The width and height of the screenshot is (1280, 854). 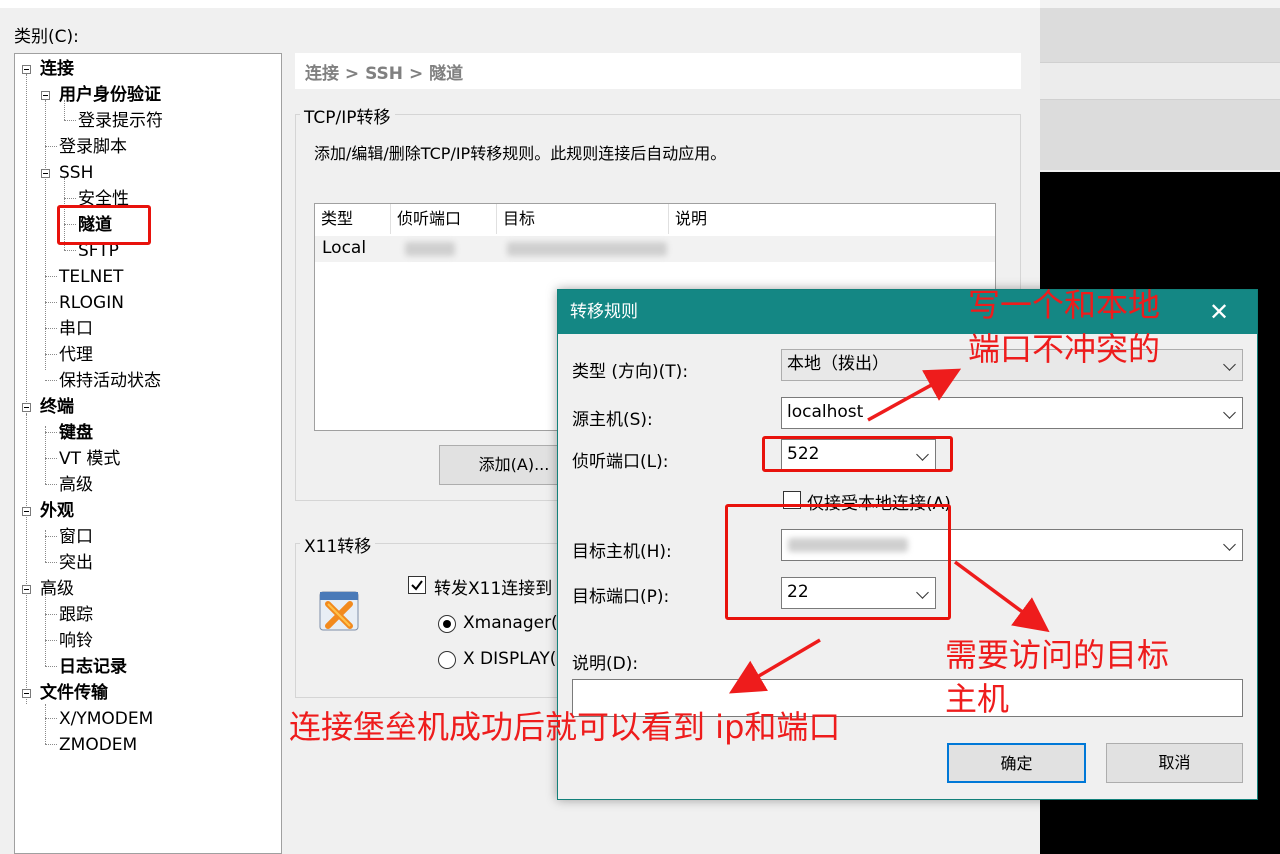 I want to click on listen-port-label: 侦听端口(L):, so click(x=620, y=462).